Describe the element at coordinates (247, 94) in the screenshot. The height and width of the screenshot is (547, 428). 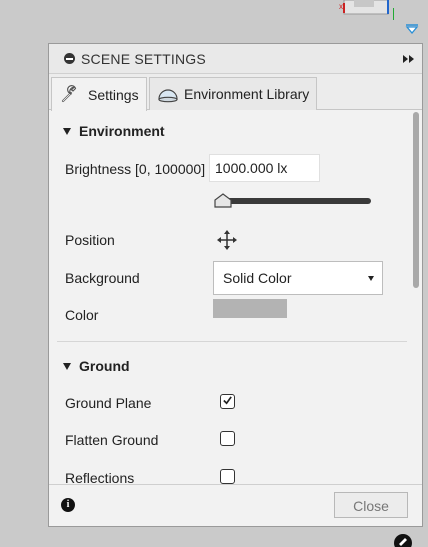
I see `tab-environment-library-label: Environment Library` at that location.